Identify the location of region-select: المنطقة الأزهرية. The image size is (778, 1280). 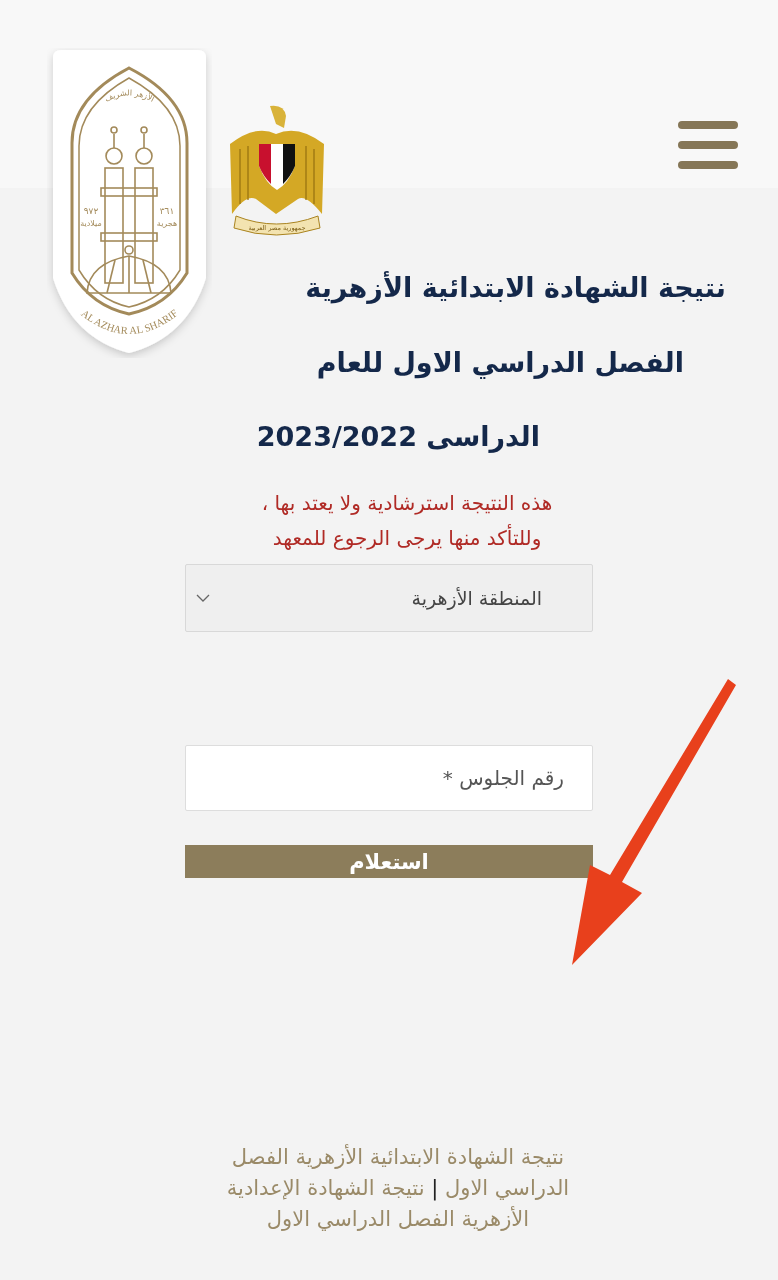
(389, 598).